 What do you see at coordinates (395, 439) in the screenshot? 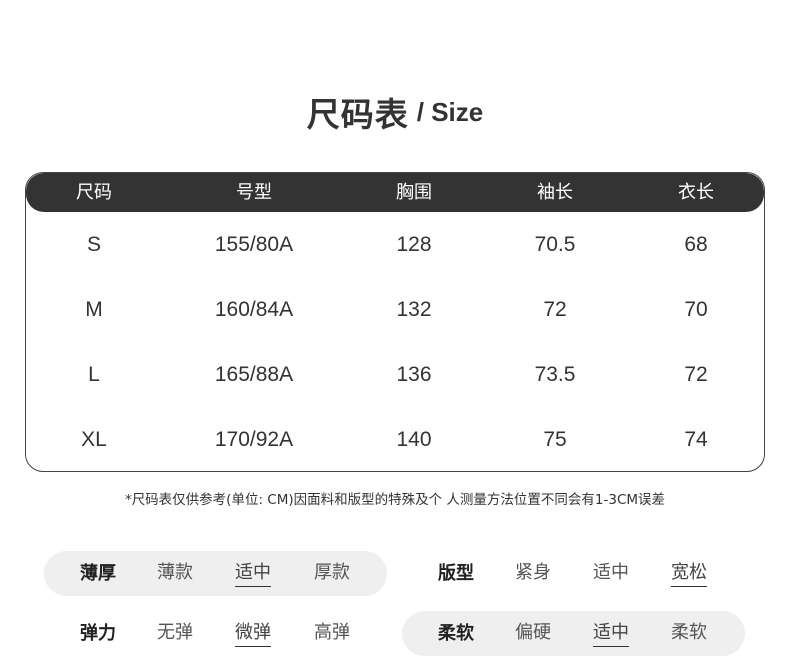
I see `table-row: XL 170/92A 140 75 74` at bounding box center [395, 439].